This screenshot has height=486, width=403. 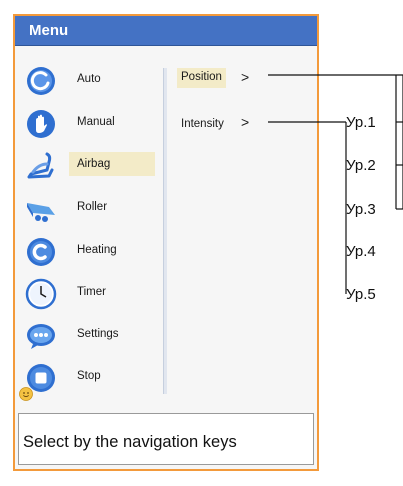 I want to click on level-label: Ур.5, so click(x=361, y=294).